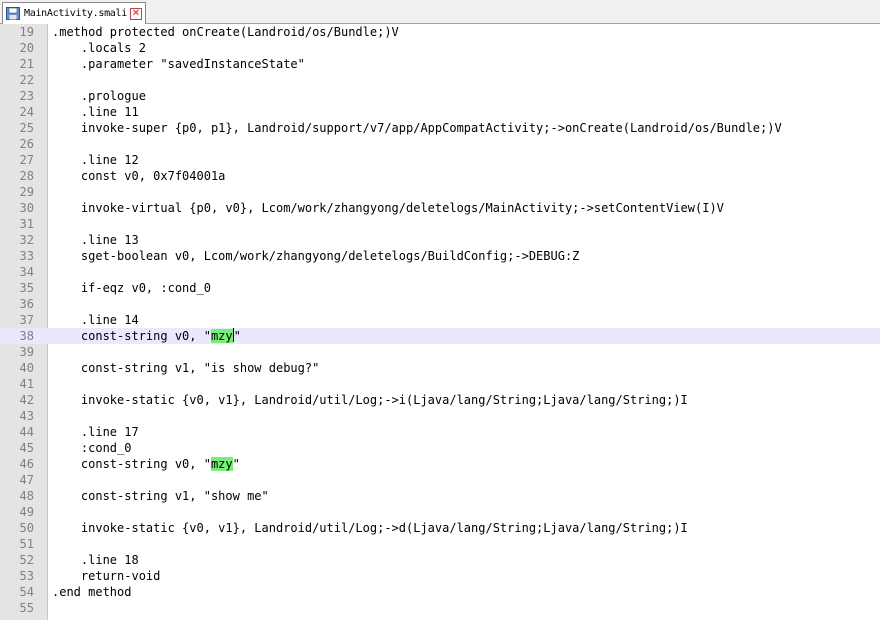 The width and height of the screenshot is (880, 620). Describe the element at coordinates (440, 96) in the screenshot. I see `code-line: 23 .prologue` at that location.